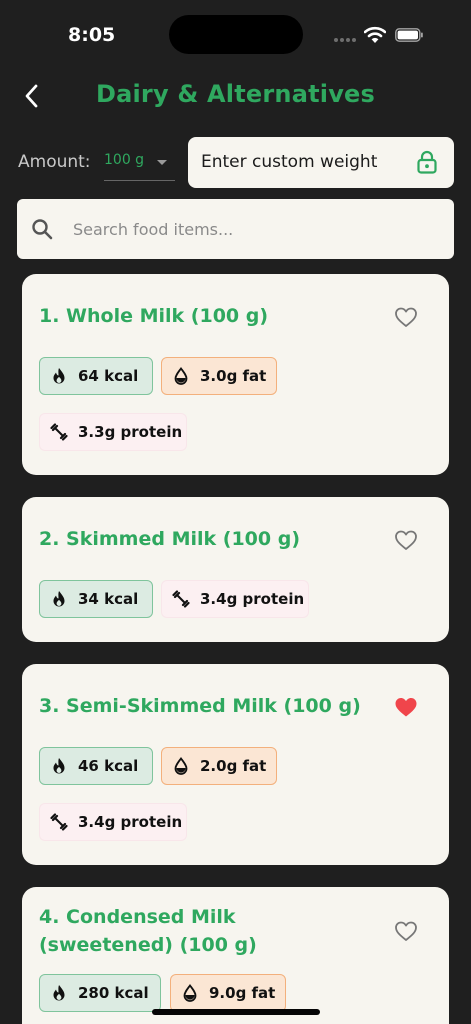 The image size is (471, 1024). I want to click on calories-chip: 280 kcal, so click(100, 993).